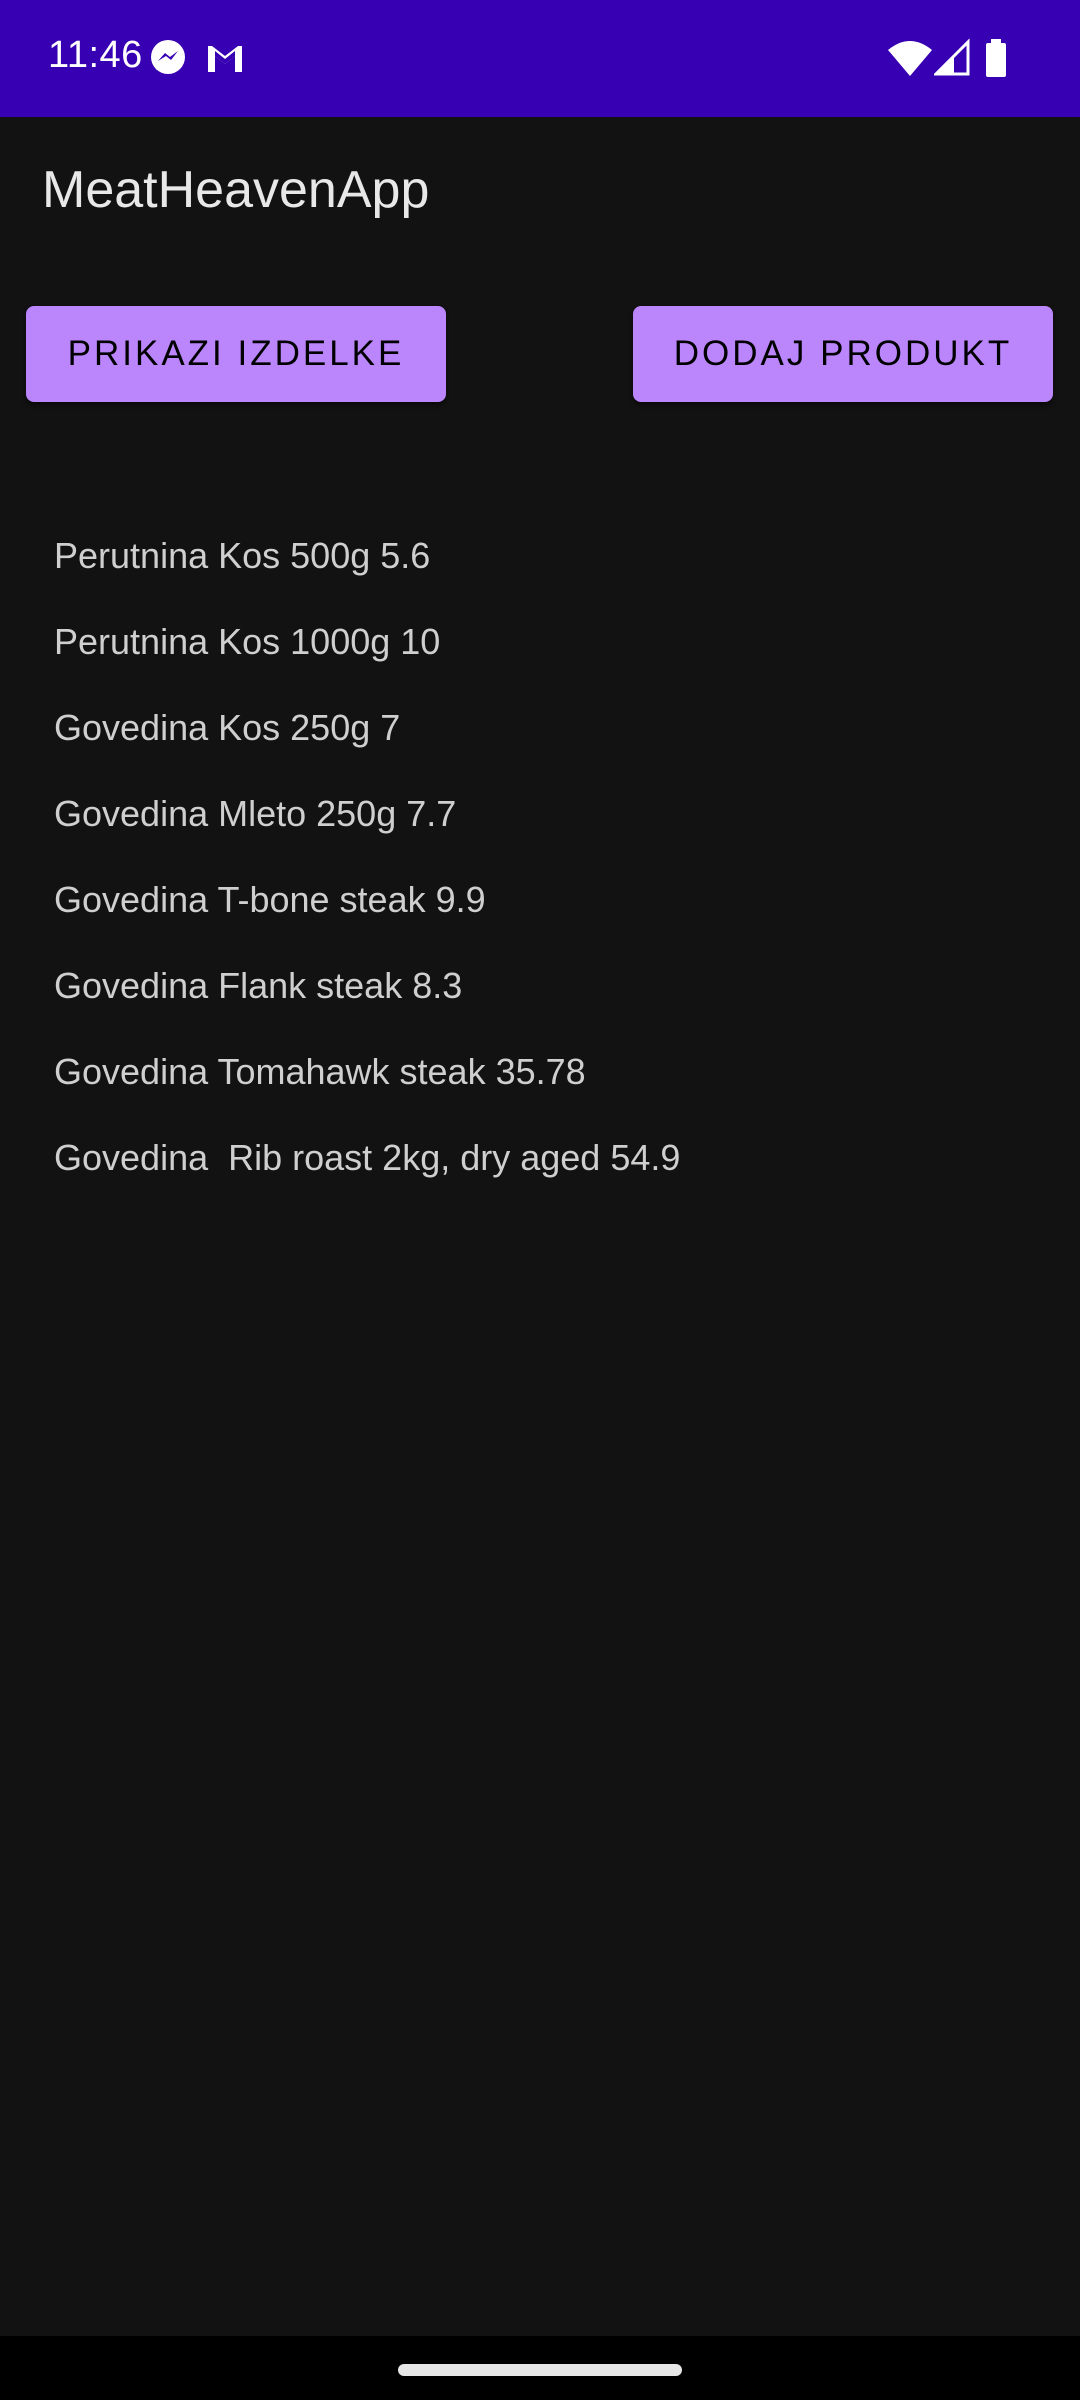  Describe the element at coordinates (910, 58) in the screenshot. I see `wifi-icon` at that location.